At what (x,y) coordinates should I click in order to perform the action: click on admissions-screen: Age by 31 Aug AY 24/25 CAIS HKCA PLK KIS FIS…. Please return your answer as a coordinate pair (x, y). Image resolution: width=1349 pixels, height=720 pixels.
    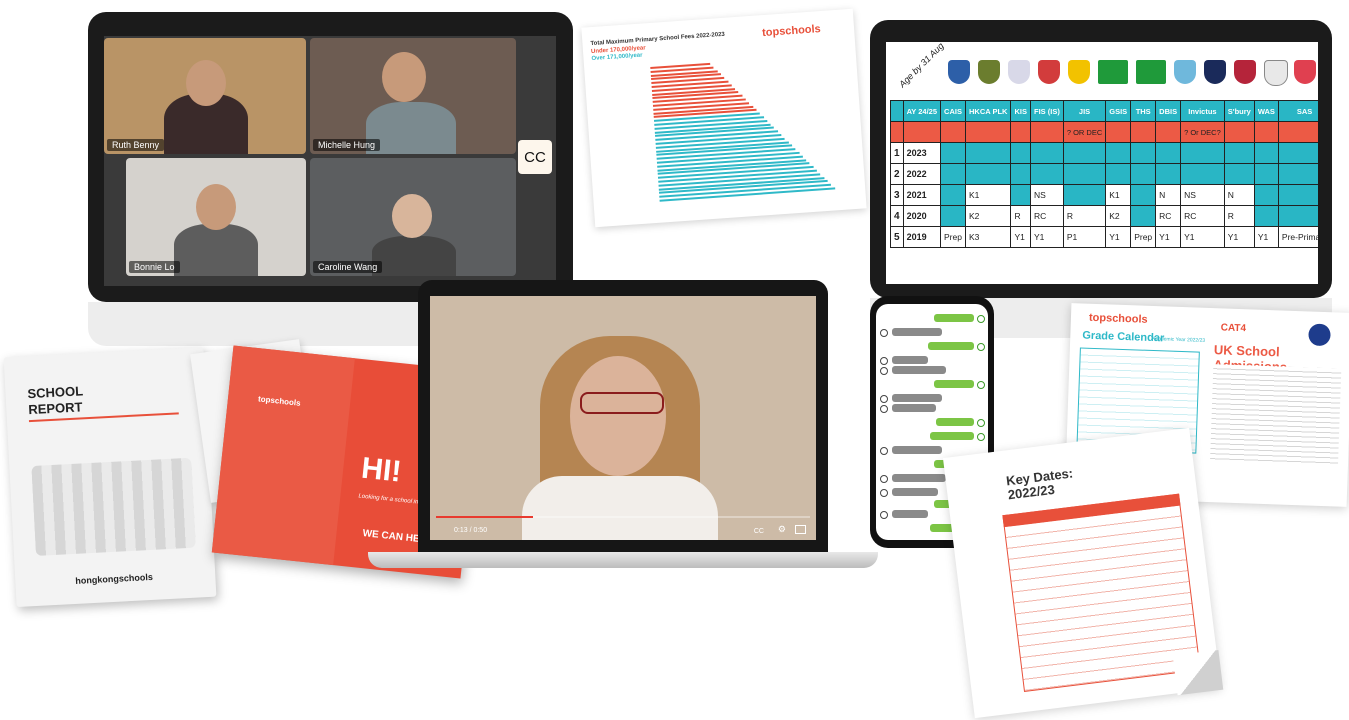
    Looking at the image, I should click on (1102, 163).